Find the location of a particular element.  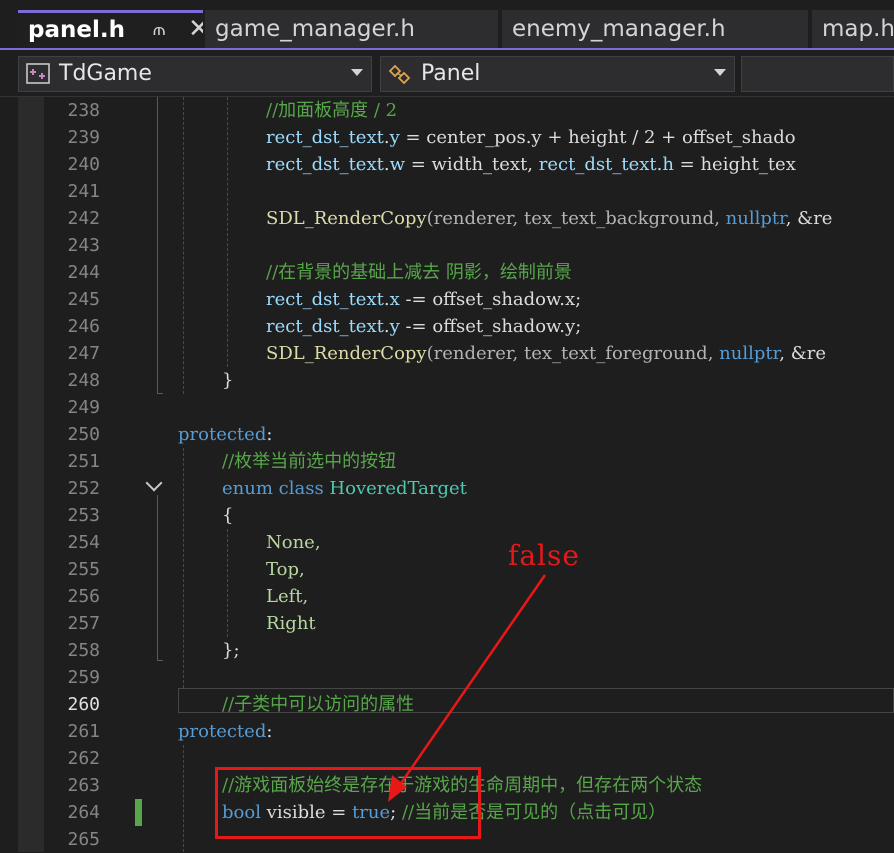

line-number: 249 is located at coordinates (83, 407).